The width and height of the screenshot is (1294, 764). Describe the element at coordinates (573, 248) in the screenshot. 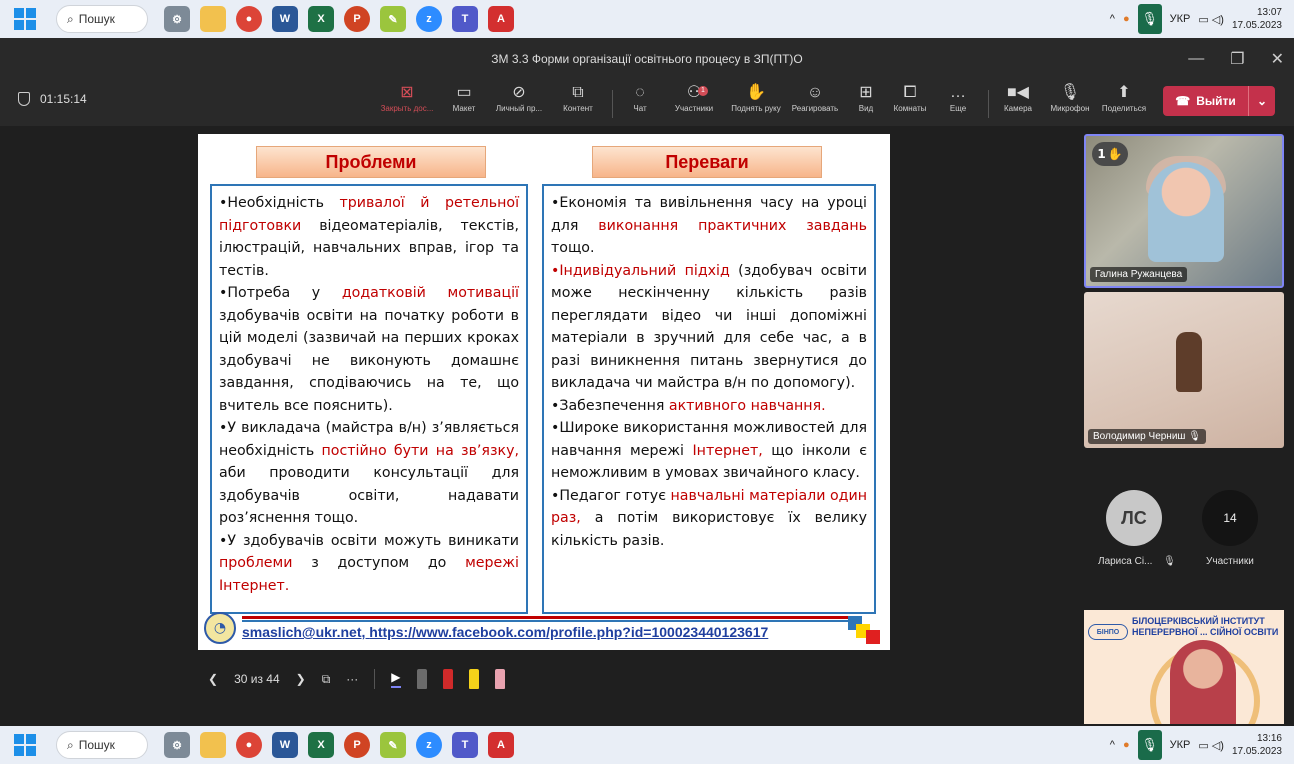

I see `text-segment: тощо.` at that location.